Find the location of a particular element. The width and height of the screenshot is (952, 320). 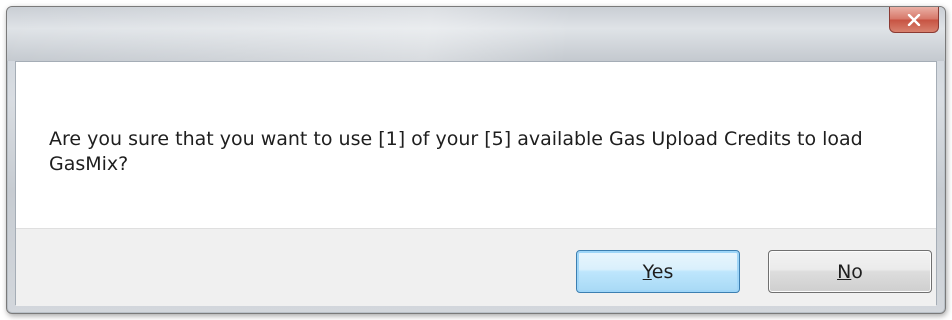

close-icon is located at coordinates (914, 19).